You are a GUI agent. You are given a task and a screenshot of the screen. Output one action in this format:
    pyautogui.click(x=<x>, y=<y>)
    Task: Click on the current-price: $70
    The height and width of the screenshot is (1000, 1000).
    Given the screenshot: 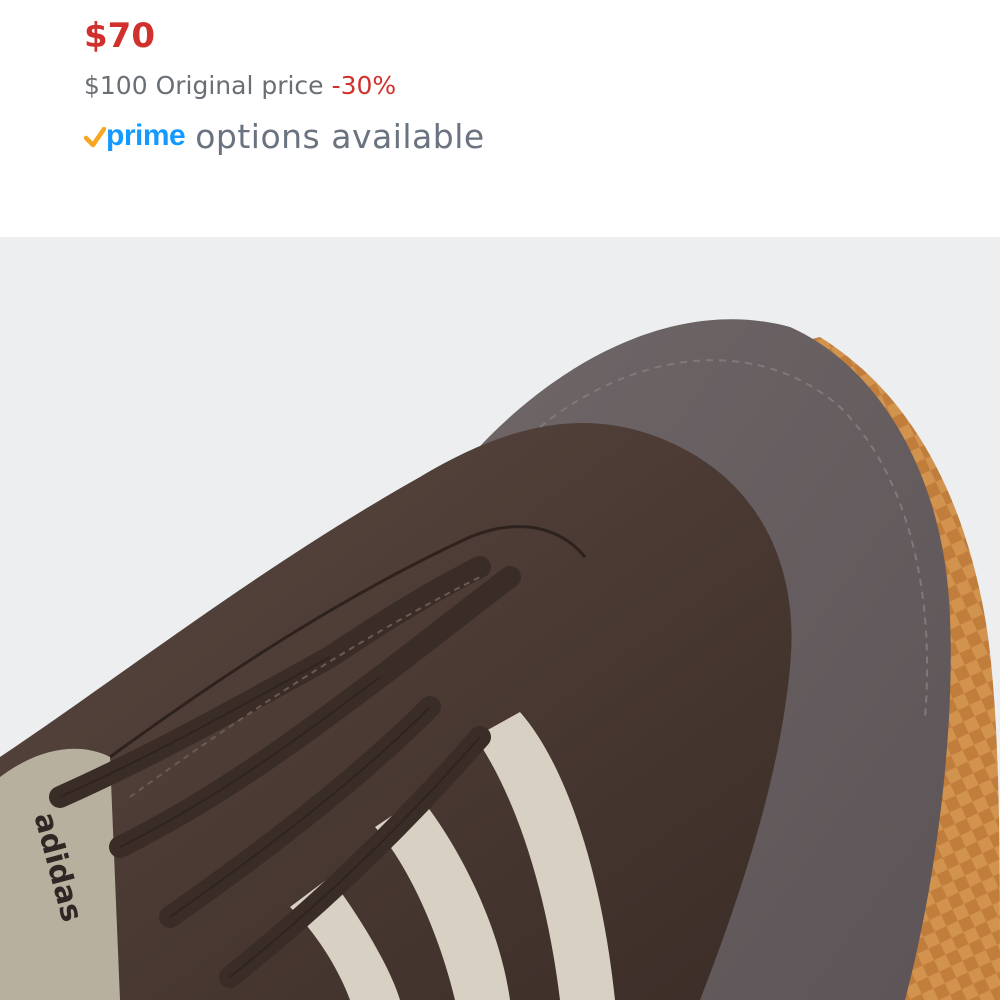 What is the action you would take?
    pyautogui.click(x=119, y=36)
    